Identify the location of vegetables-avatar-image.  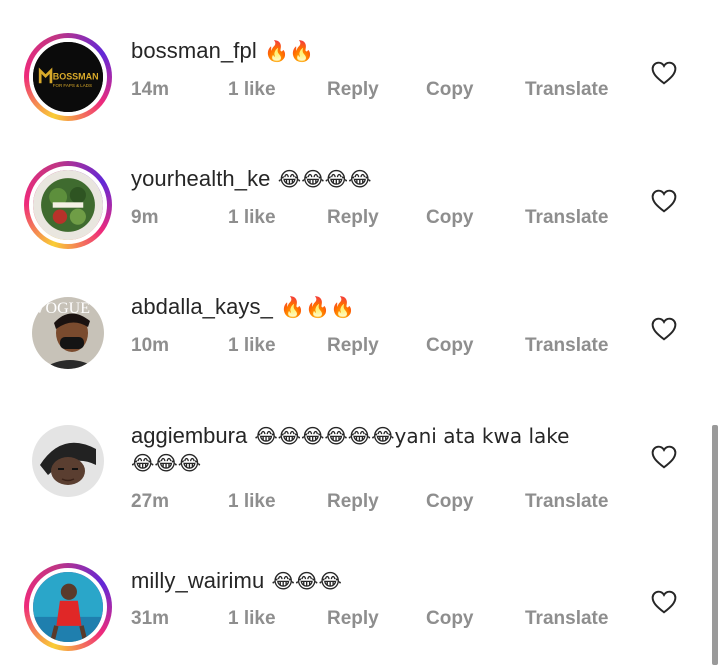
(68, 205).